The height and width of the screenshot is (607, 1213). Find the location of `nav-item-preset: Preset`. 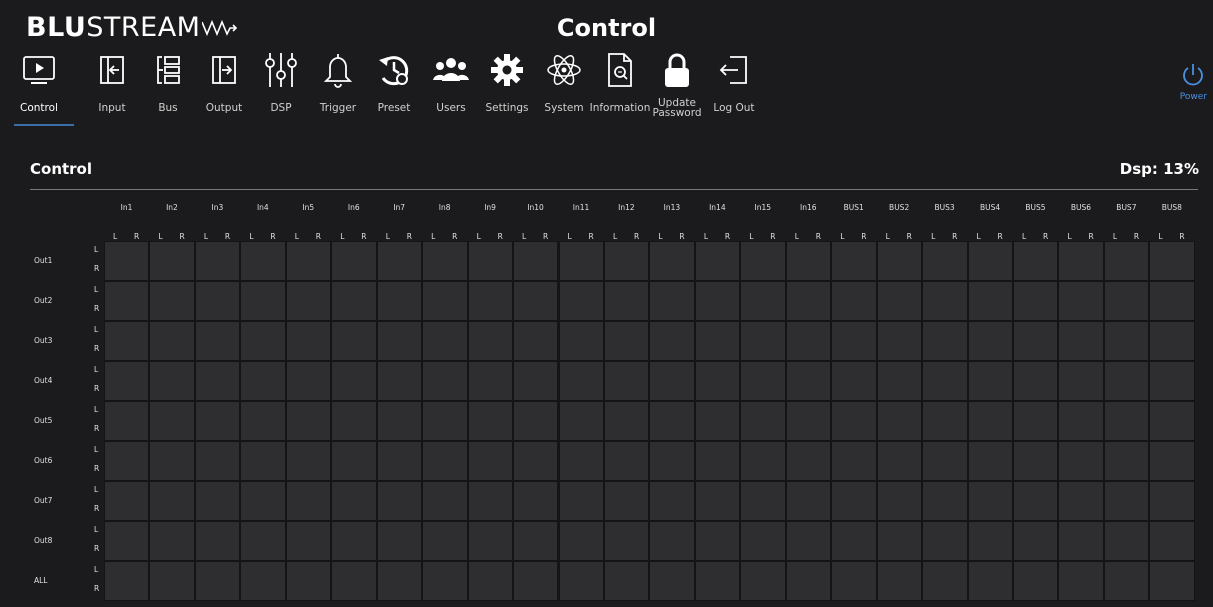

nav-item-preset: Preset is located at coordinates (394, 81).